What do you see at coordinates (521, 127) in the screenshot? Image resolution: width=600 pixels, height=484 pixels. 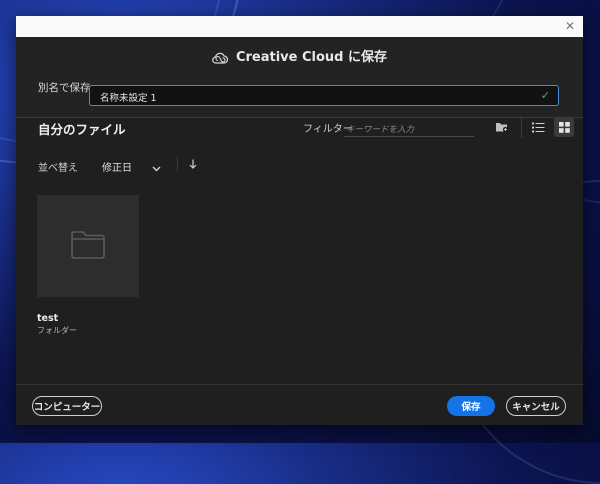 I see `toolbar-divider` at bounding box center [521, 127].